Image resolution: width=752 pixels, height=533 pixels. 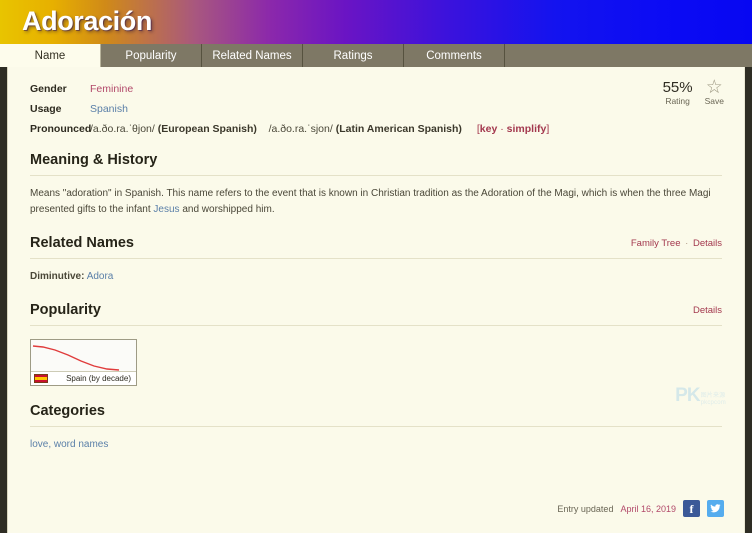 I want to click on related-names-heading: Related Names, so click(x=376, y=247).